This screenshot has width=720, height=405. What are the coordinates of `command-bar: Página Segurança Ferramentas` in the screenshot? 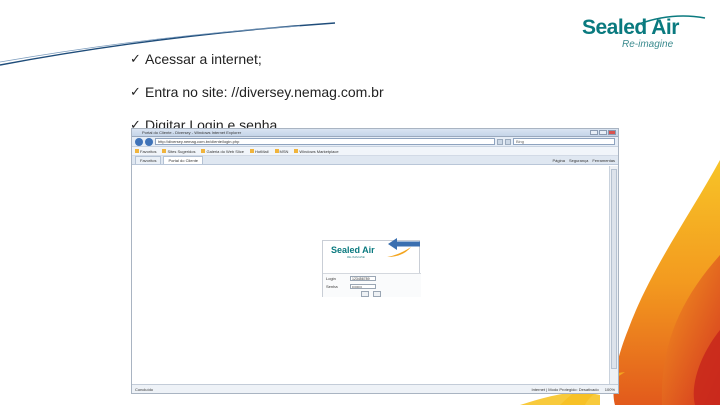 It's located at (583, 160).